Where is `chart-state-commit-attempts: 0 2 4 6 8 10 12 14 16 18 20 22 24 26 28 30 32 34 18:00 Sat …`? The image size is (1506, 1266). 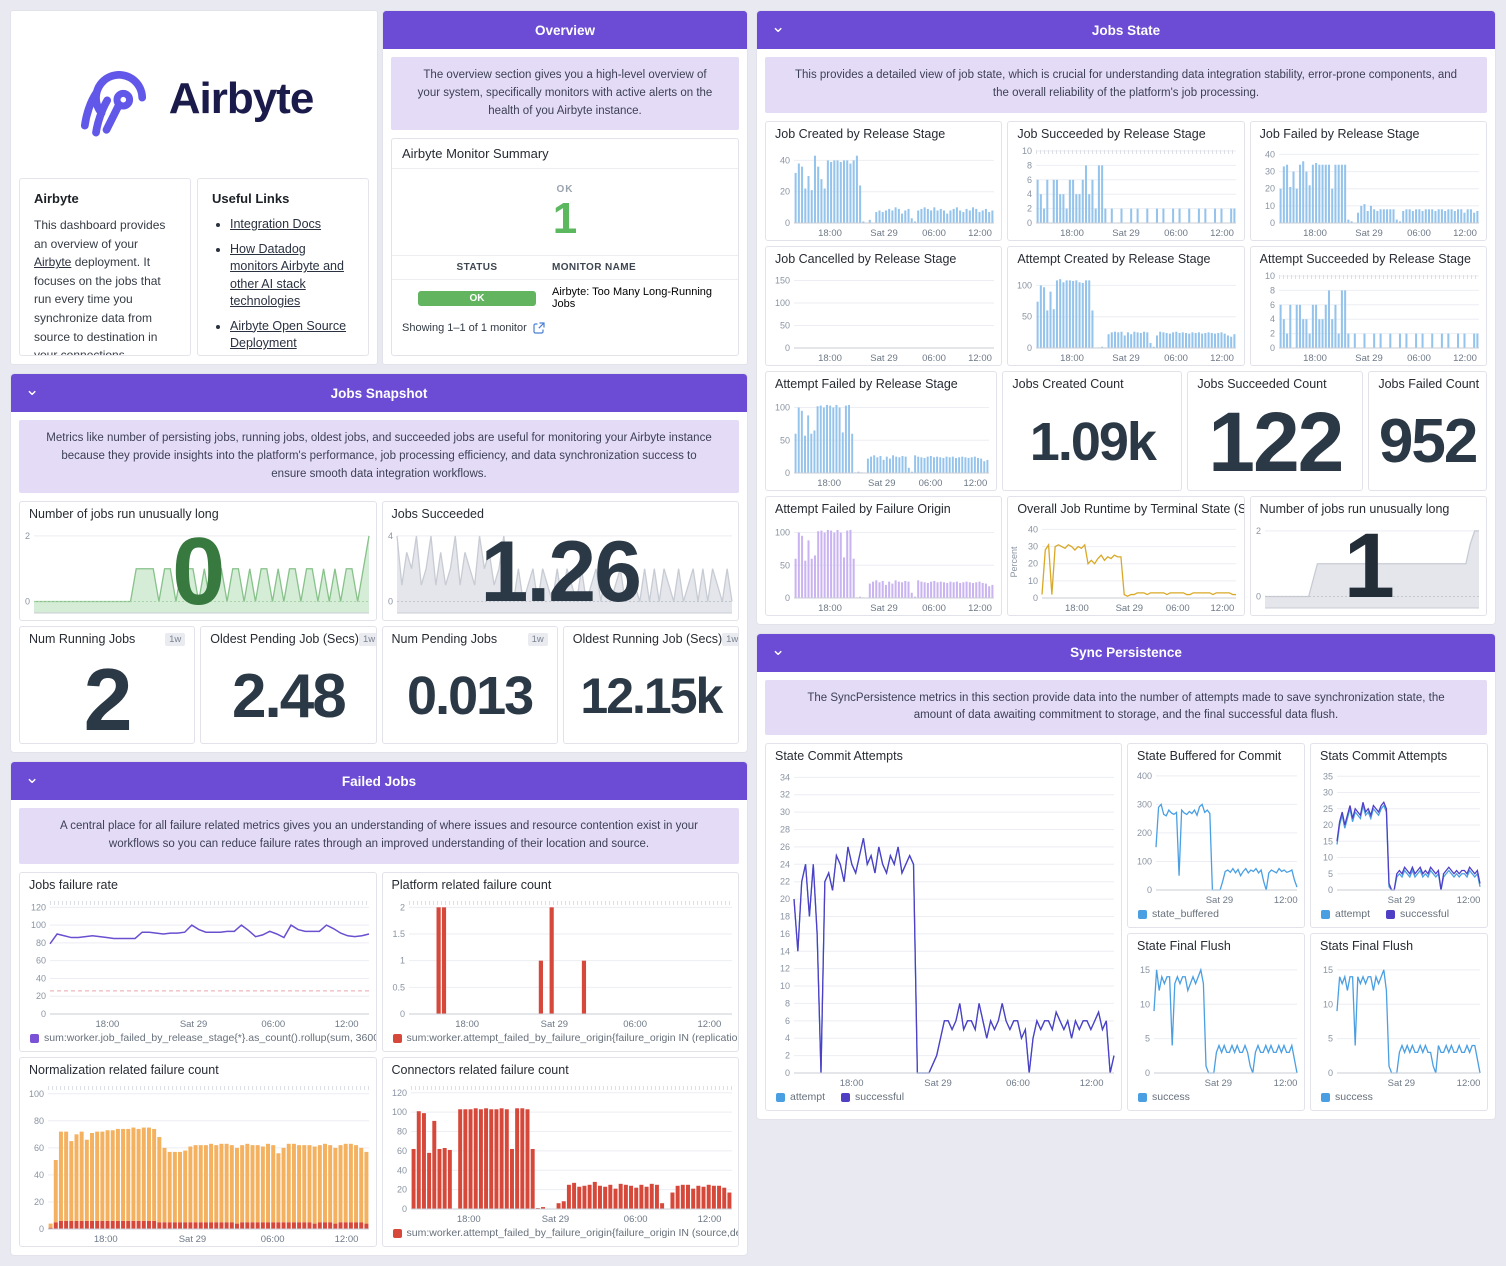
chart-state-commit-attempts: 0 2 4 6 8 10 12 14 16 18 20 22 24 26 28 30 32 34 18:00 Sat … is located at coordinates (943, 928).